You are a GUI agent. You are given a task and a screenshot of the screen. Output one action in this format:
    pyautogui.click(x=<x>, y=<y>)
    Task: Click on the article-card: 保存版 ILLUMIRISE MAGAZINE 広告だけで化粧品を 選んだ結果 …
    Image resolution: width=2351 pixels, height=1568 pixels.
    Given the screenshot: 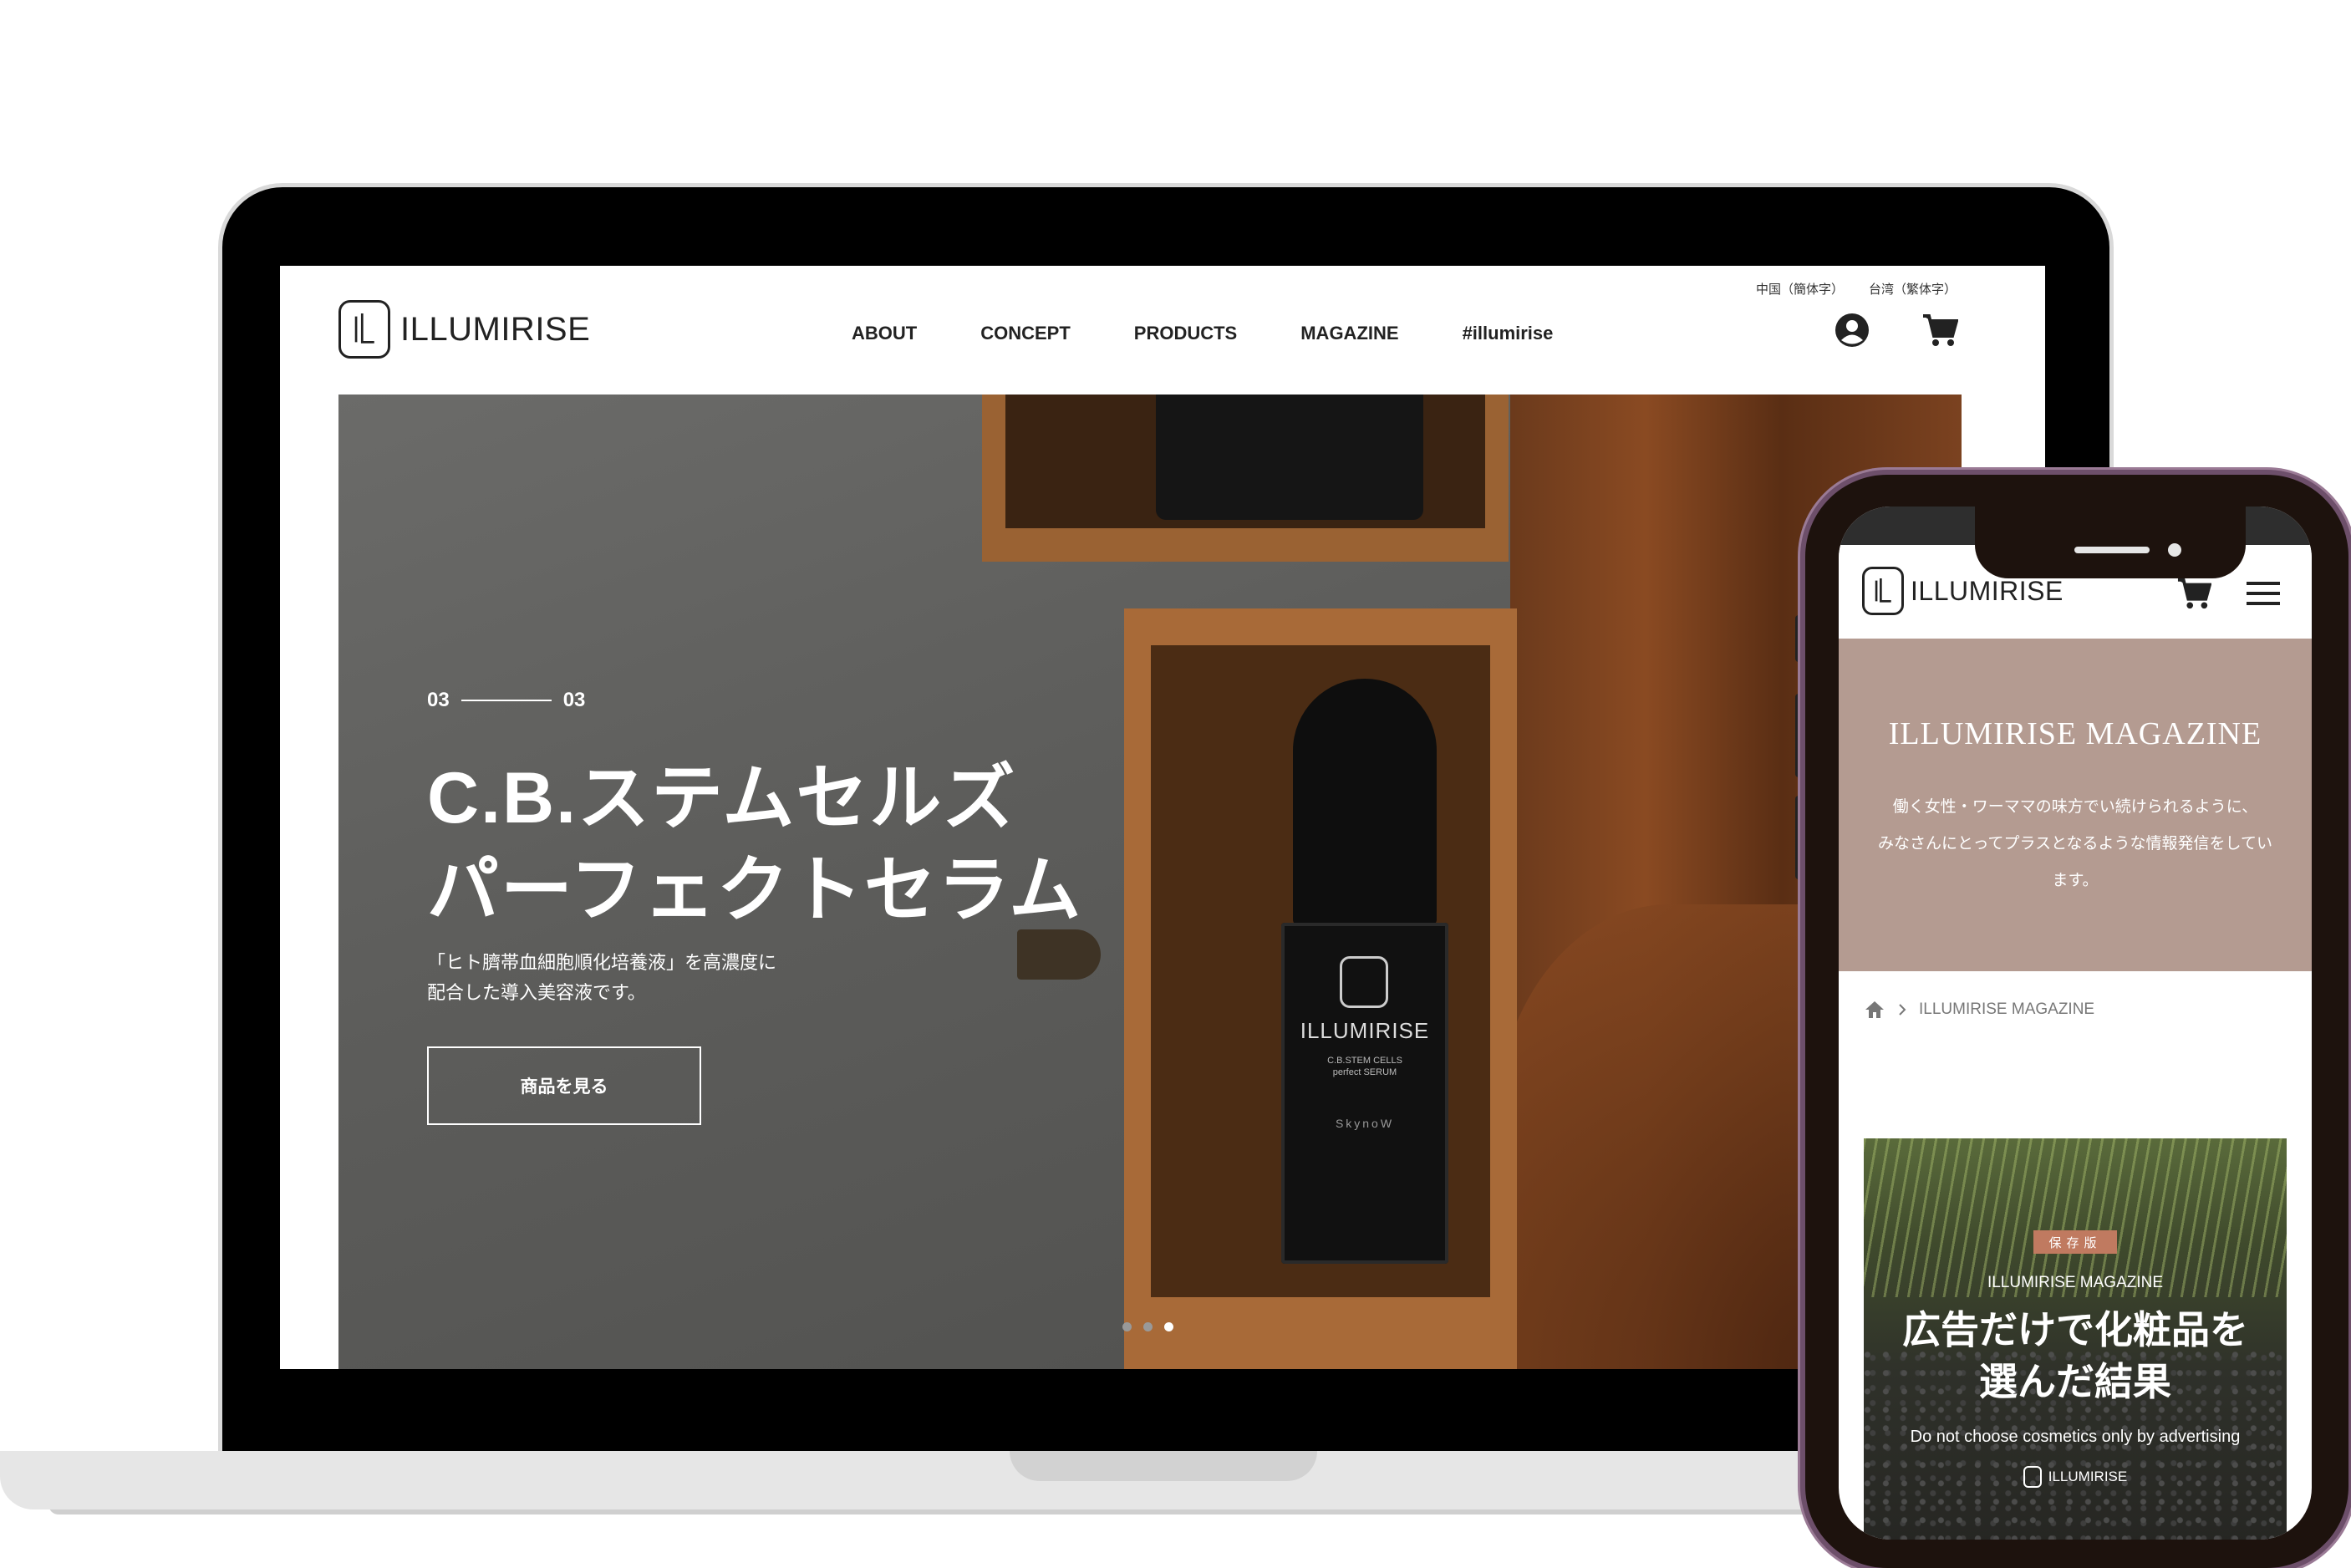 What is the action you would take?
    pyautogui.click(x=2075, y=1339)
    